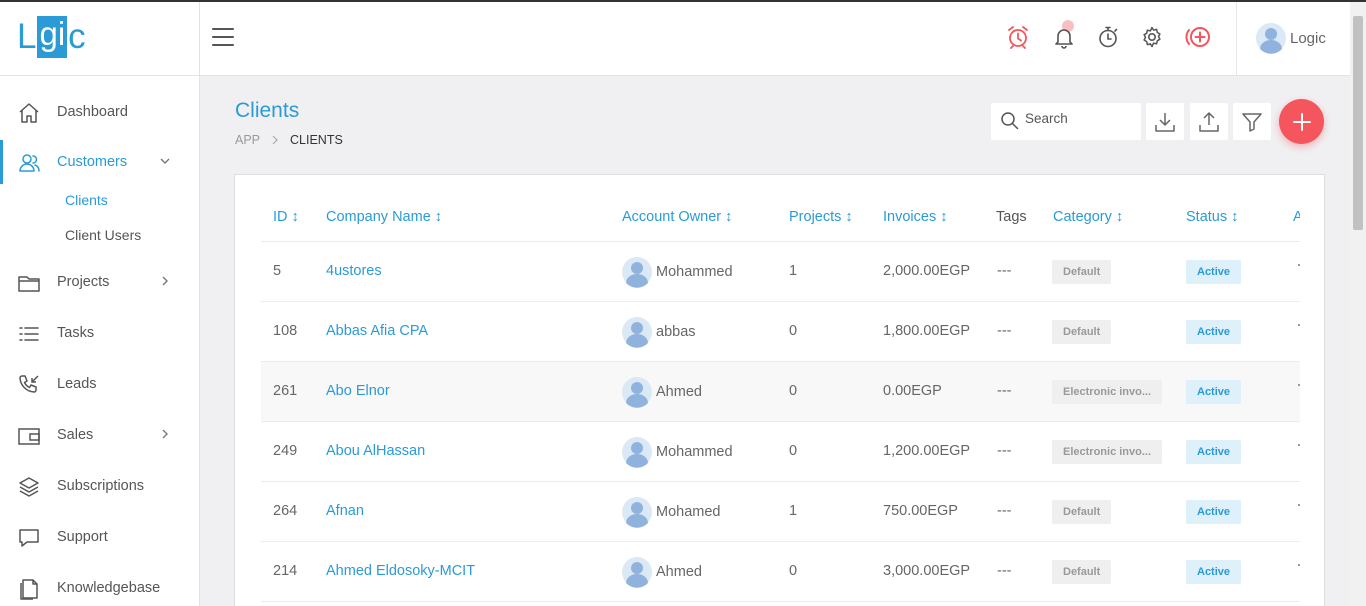  What do you see at coordinates (289, 140) in the screenshot?
I see `breadcrumb: APP CLIENTS` at bounding box center [289, 140].